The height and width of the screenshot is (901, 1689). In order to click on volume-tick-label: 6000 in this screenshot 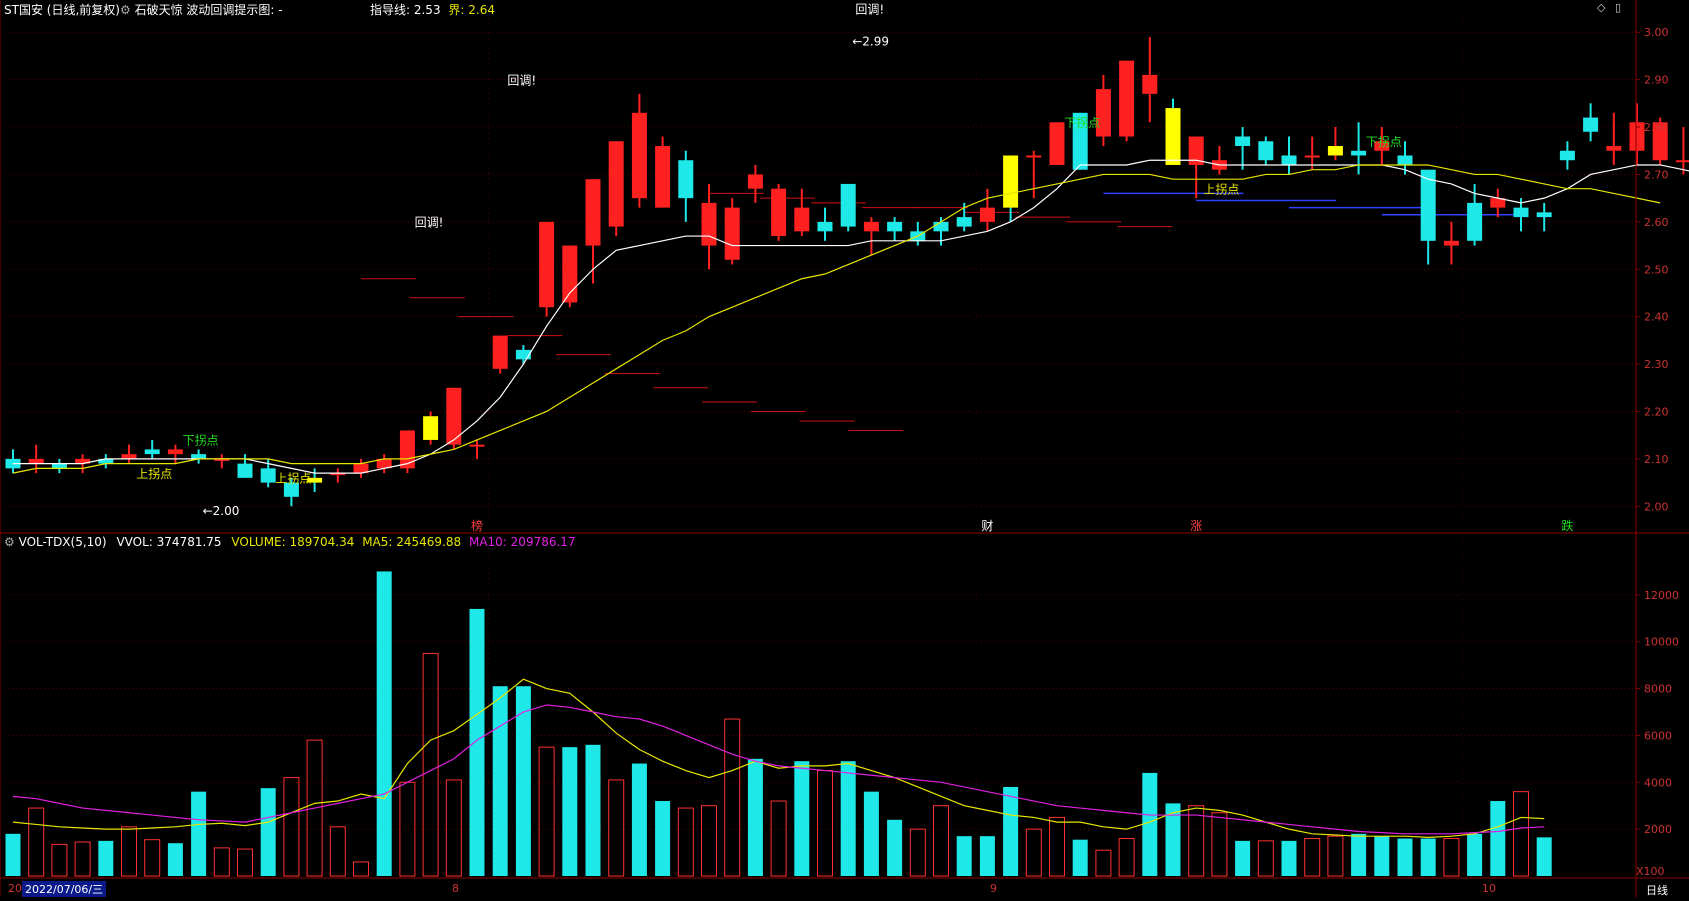, I will do `click(1658, 735)`.